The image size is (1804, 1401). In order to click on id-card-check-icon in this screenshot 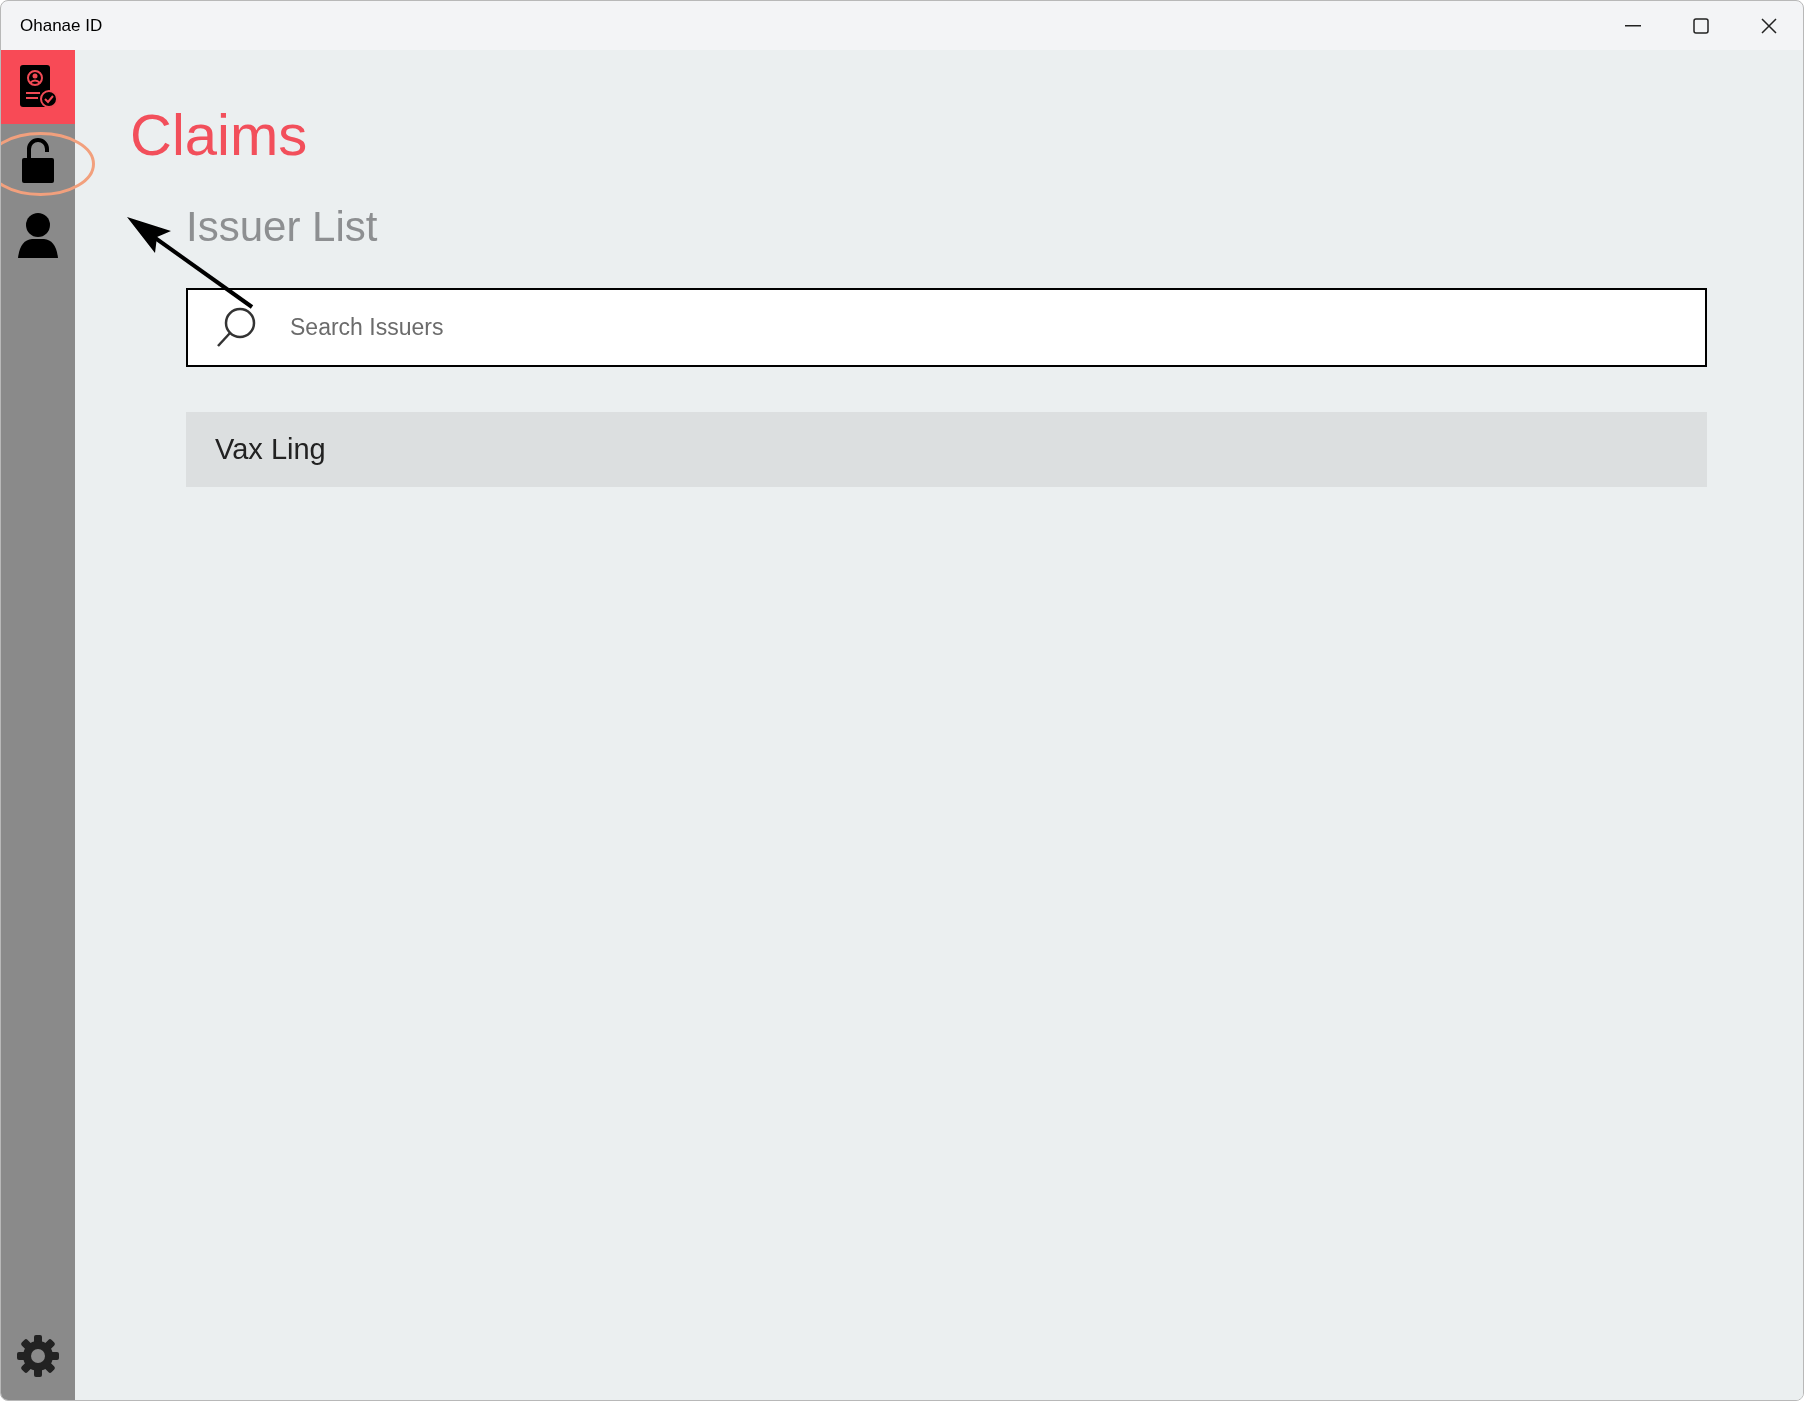, I will do `click(38, 87)`.